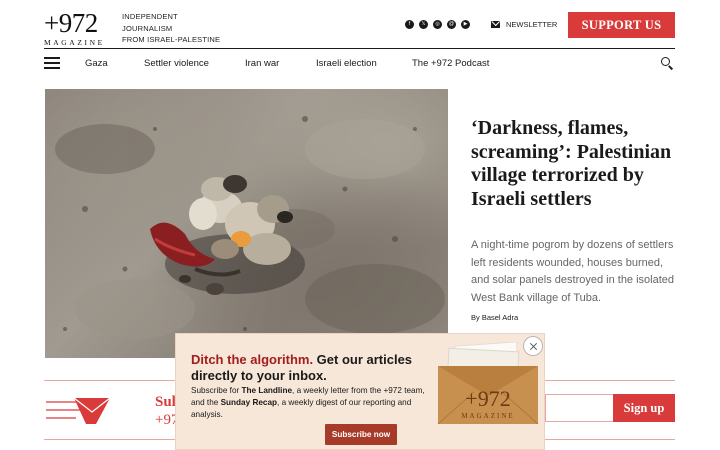 The image size is (720, 450). Describe the element at coordinates (267, 390) in the screenshot. I see `landline-name: The Landline` at that location.